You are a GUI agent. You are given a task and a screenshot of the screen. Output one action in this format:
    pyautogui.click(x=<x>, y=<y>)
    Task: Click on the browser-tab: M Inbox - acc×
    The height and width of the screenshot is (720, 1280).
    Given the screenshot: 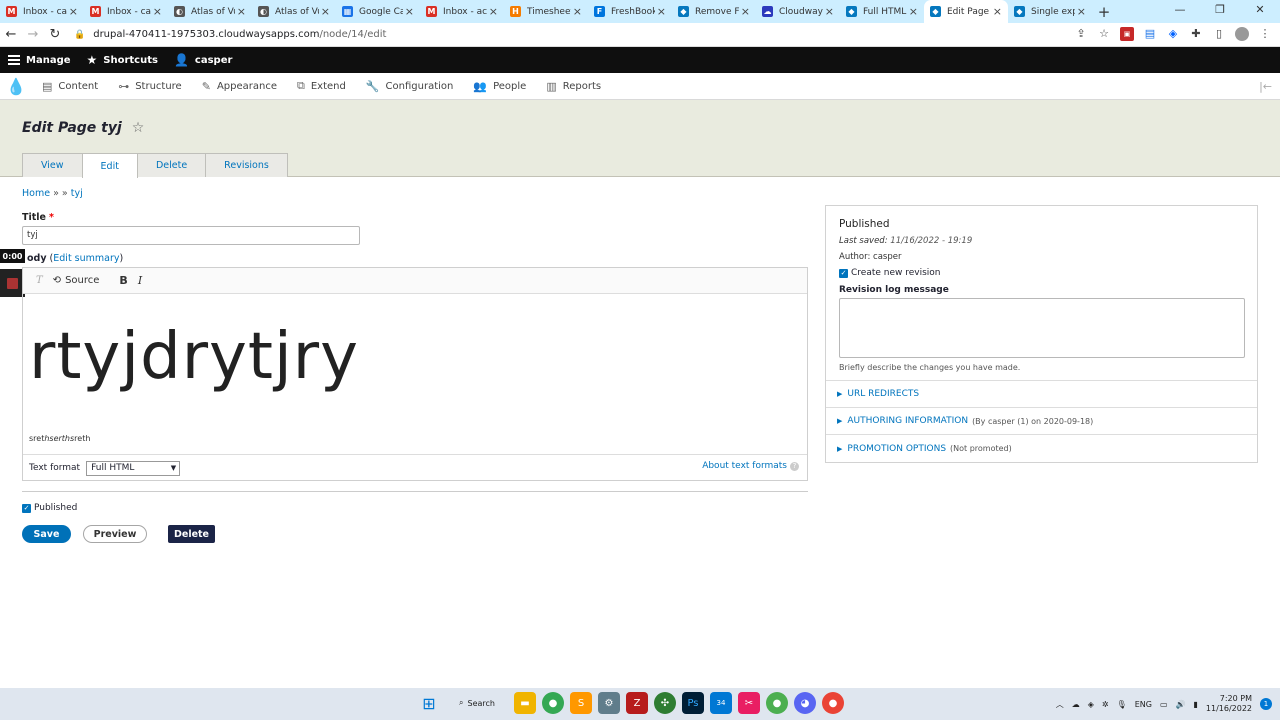 What is the action you would take?
    pyautogui.click(x=462, y=11)
    